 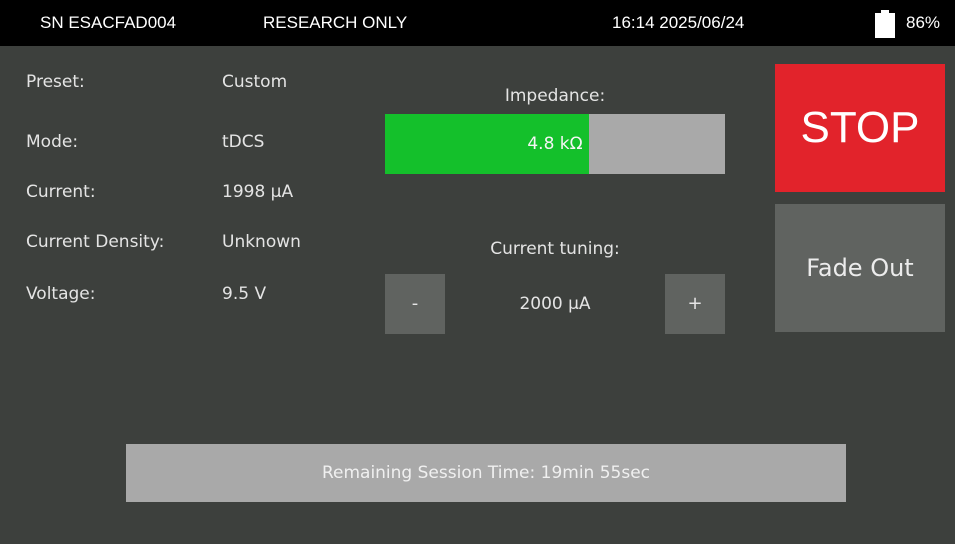 What do you see at coordinates (261, 242) in the screenshot?
I see `current-density-value: Unknown` at bounding box center [261, 242].